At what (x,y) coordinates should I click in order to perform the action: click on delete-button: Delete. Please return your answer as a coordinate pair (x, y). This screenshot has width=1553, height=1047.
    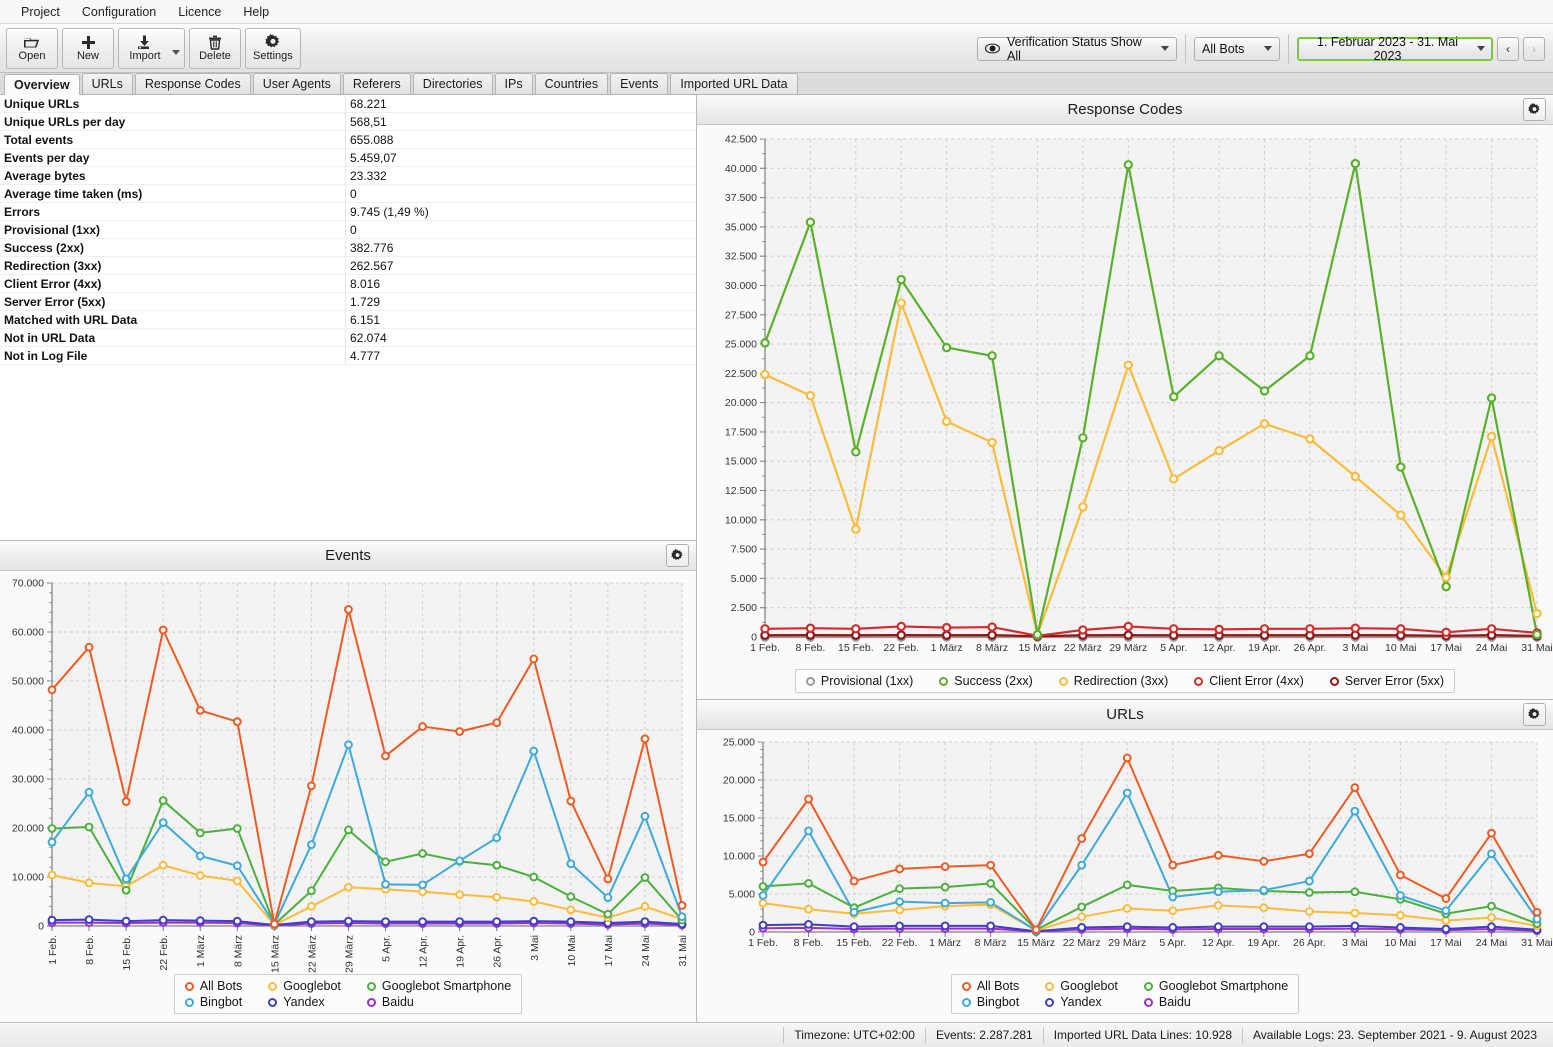
    Looking at the image, I should click on (215, 48).